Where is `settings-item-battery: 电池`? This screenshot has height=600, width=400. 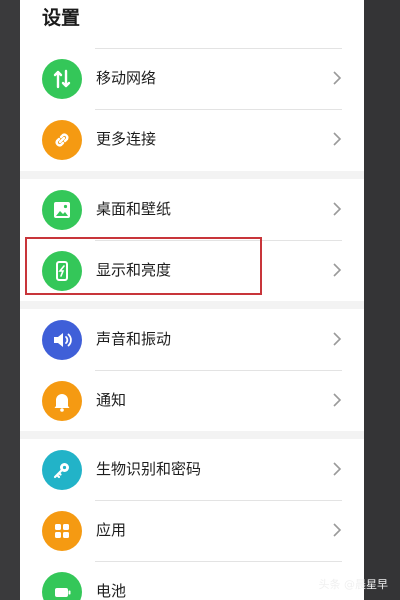
settings-item-battery: 电池 is located at coordinates (192, 580).